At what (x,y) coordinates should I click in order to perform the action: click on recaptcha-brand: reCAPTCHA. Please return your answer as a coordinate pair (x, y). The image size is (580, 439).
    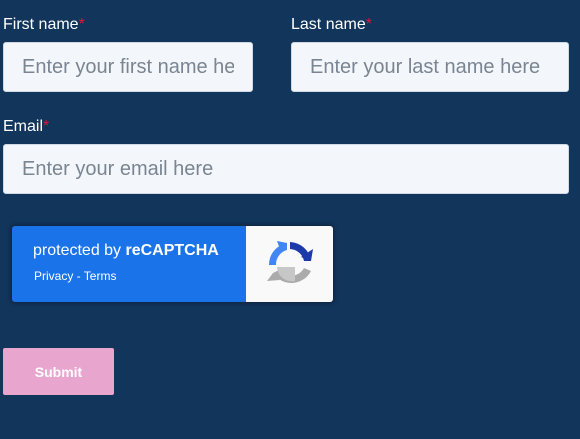
    Looking at the image, I should click on (172, 250).